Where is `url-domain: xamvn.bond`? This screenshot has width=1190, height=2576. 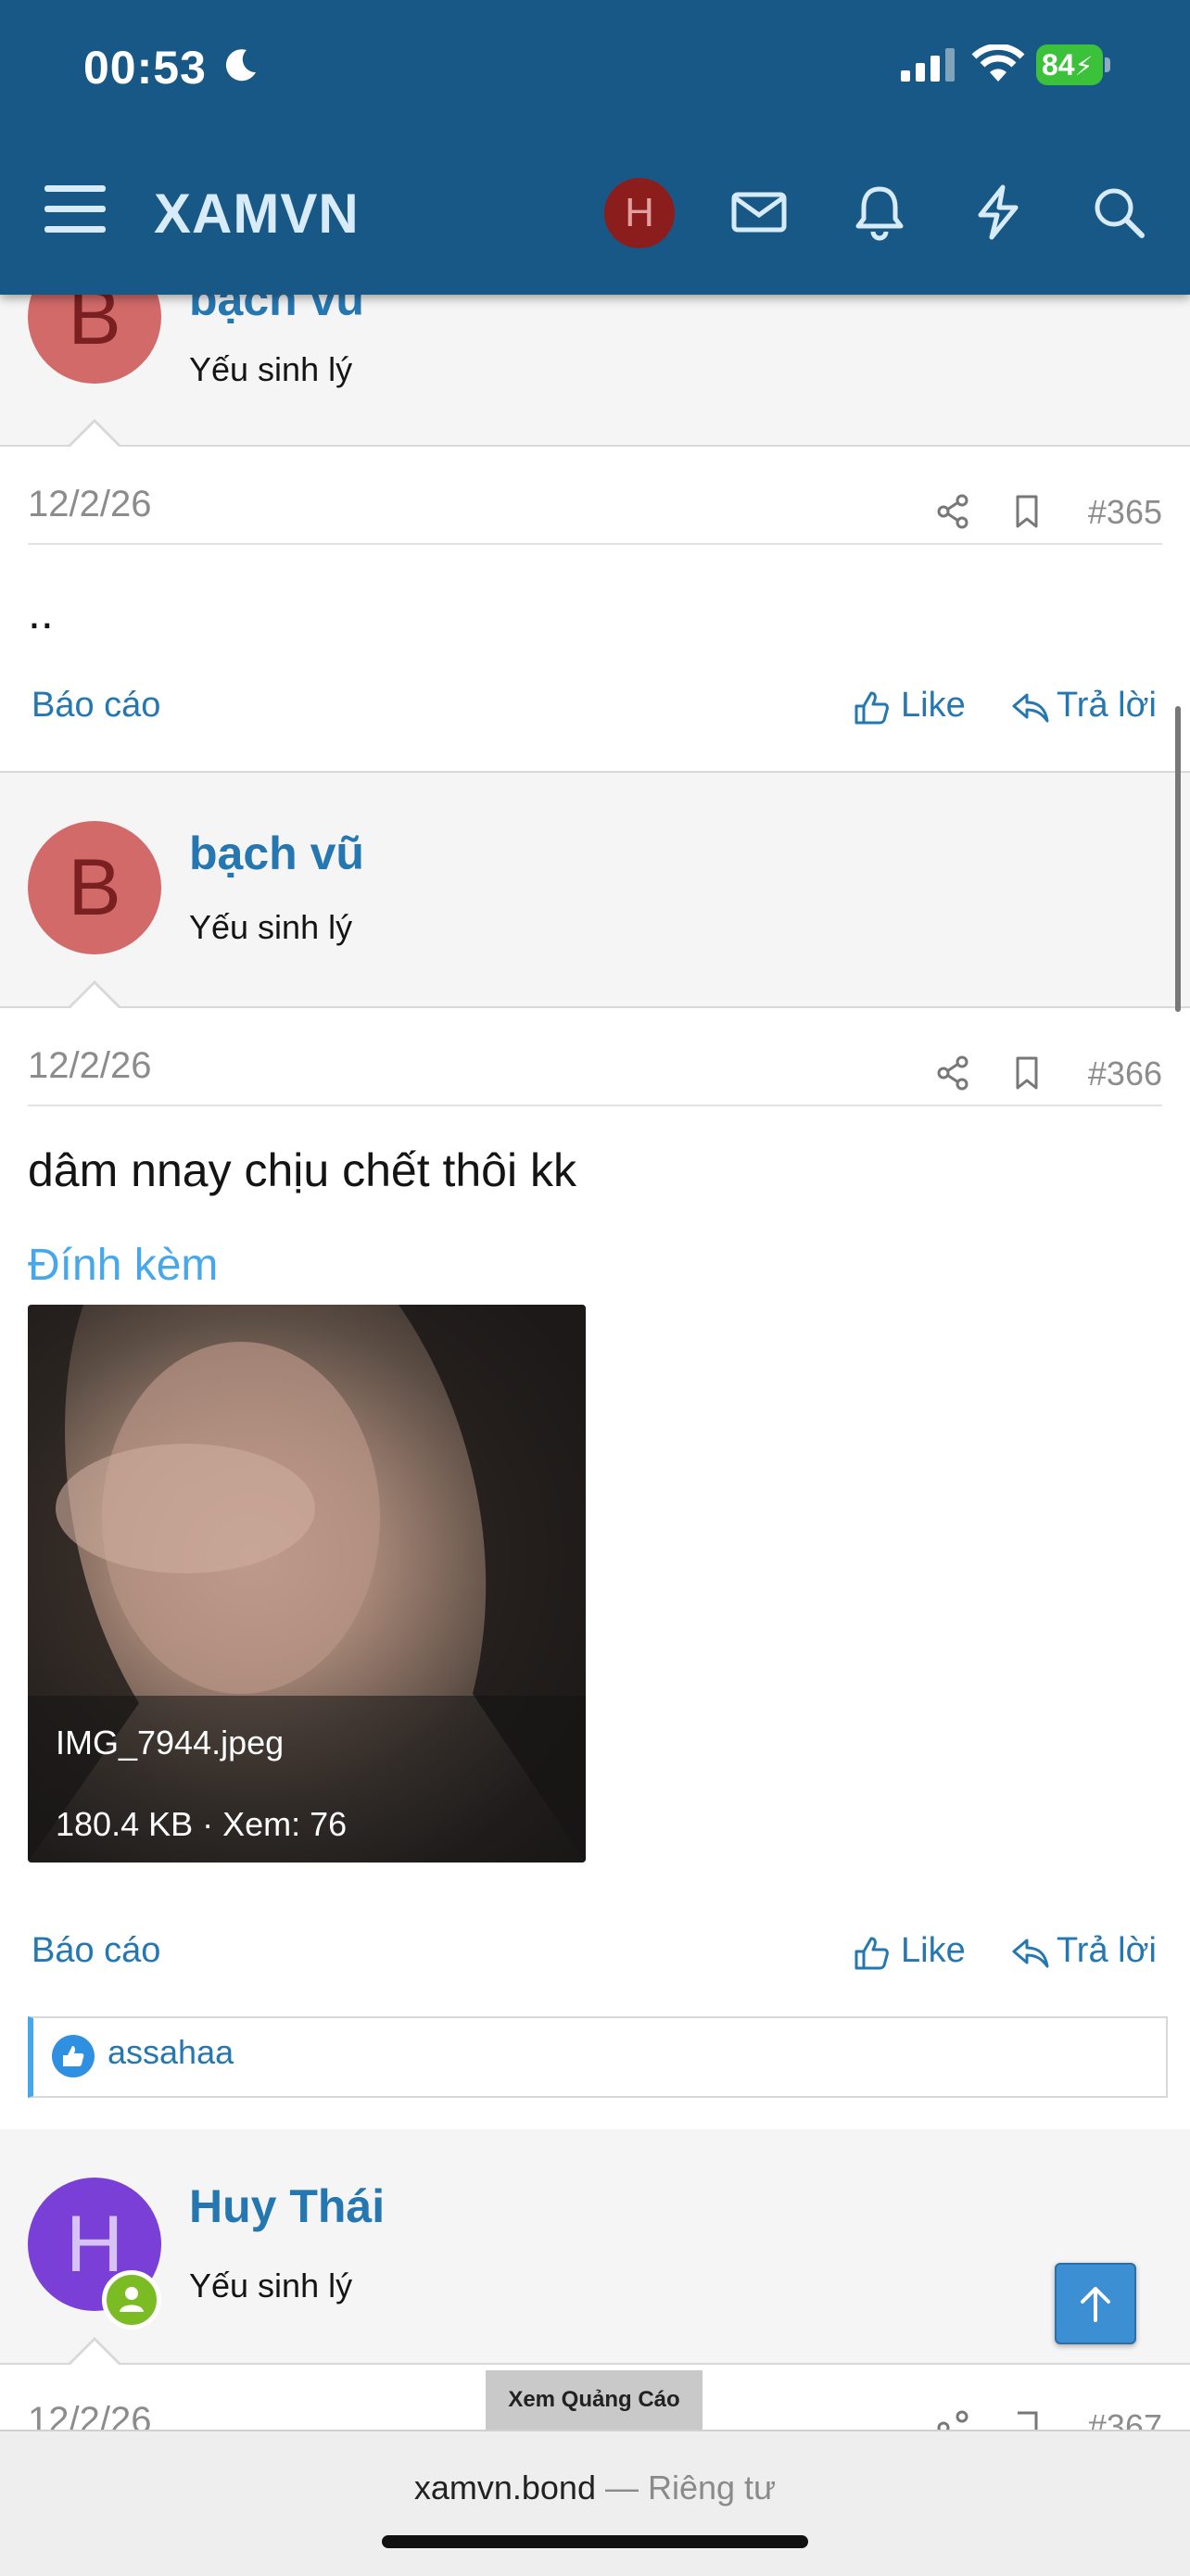
url-domain: xamvn.bond is located at coordinates (504, 2488).